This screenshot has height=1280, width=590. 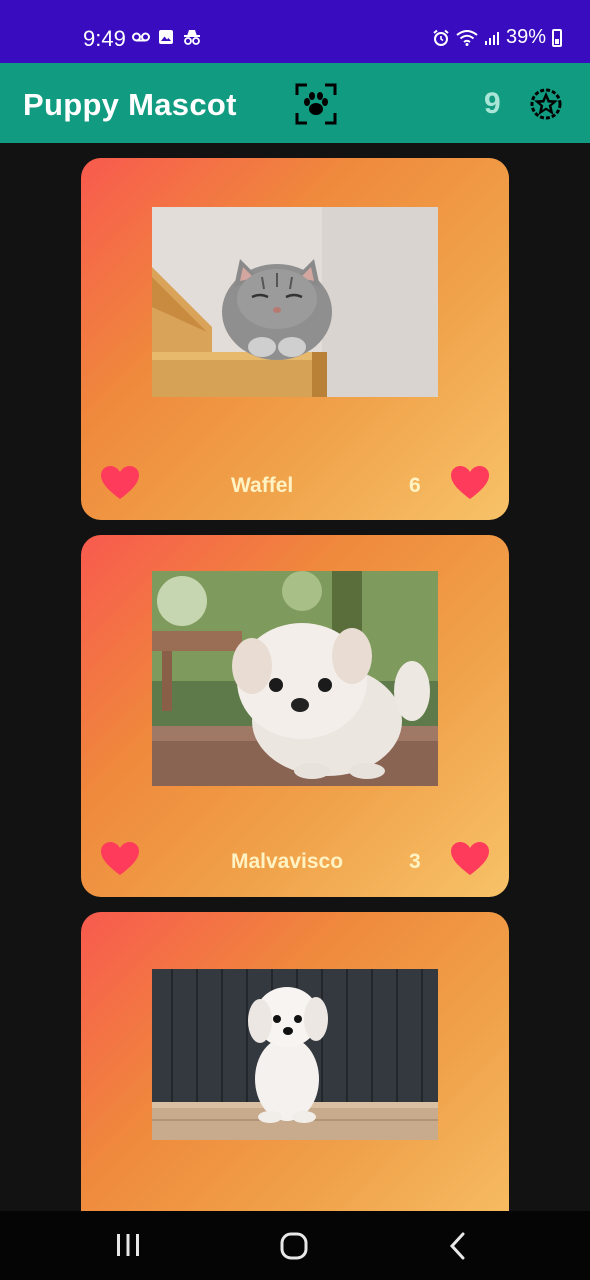 I want to click on pet-name: Malvavisco, so click(x=287, y=861).